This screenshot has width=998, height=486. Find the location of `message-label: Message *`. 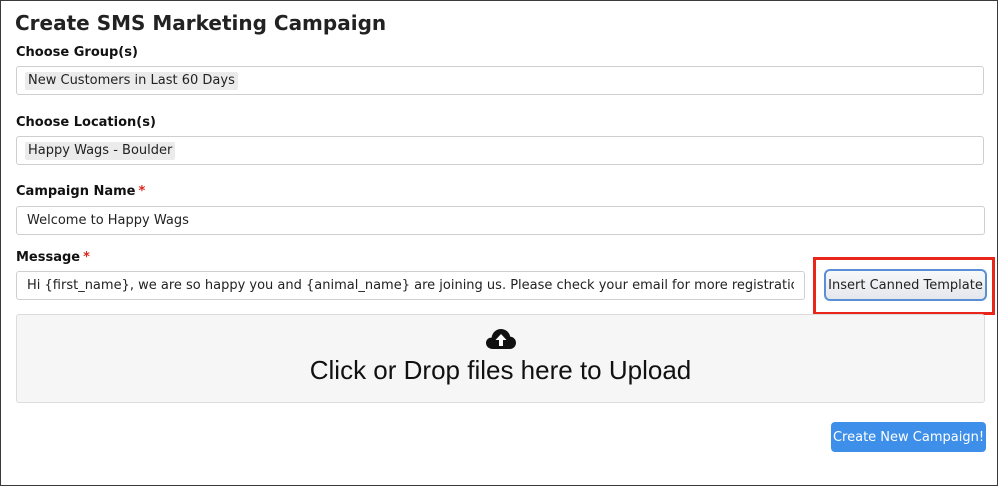

message-label: Message * is located at coordinates (53, 257).